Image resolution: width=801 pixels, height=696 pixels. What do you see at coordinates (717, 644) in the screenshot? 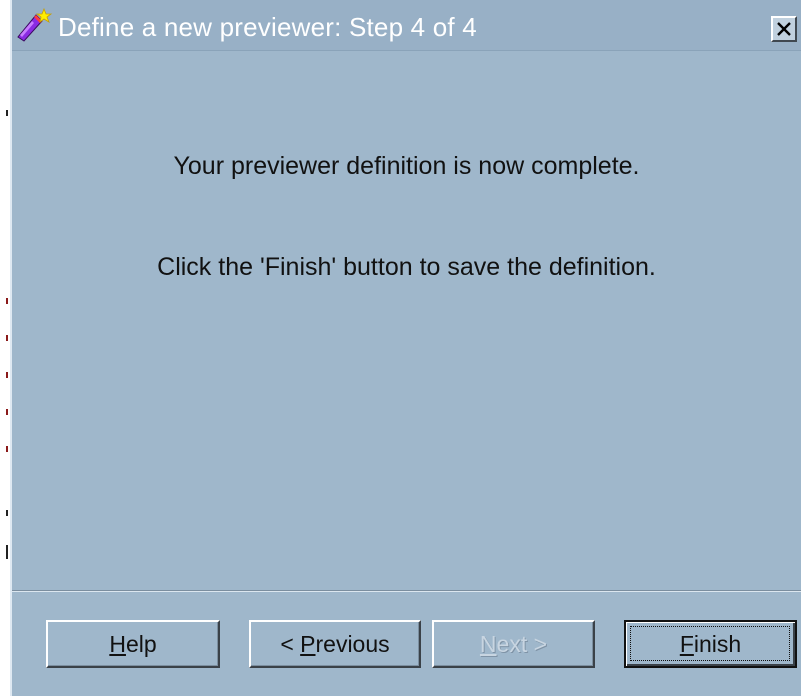
I see `finish-label: inish` at bounding box center [717, 644].